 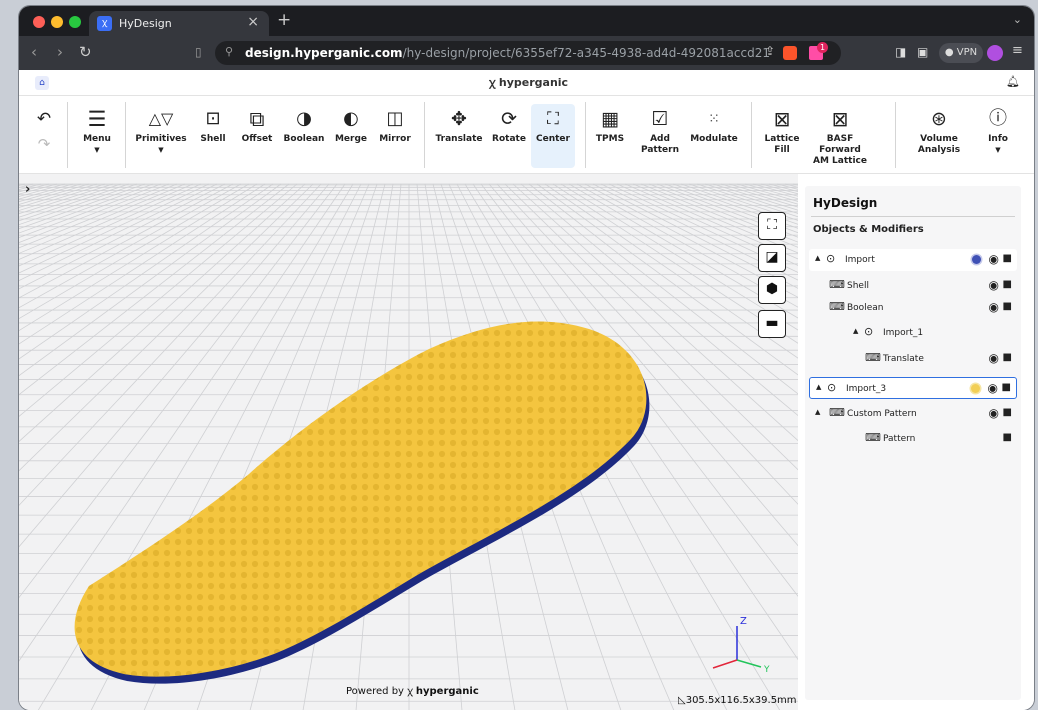 I want to click on fit-view-button: ⛶, so click(x=772, y=226).